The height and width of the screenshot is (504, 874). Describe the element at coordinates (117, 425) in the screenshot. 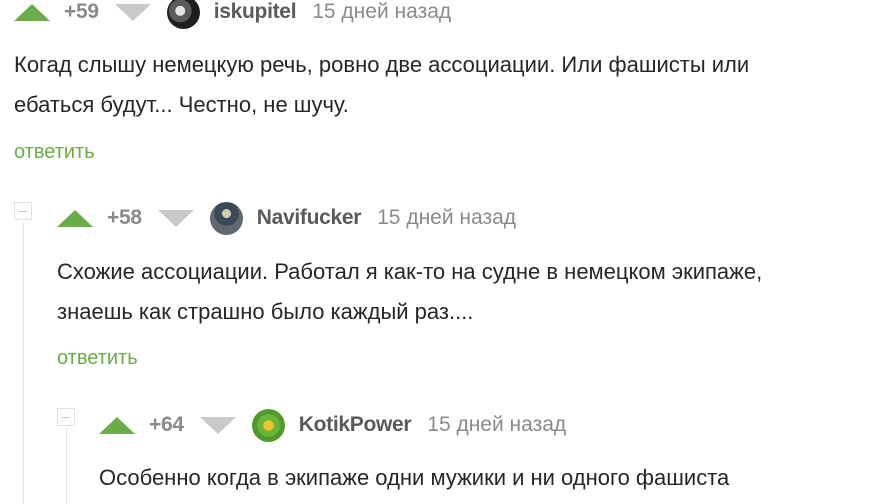

I see `upvote-arrow-icon` at that location.